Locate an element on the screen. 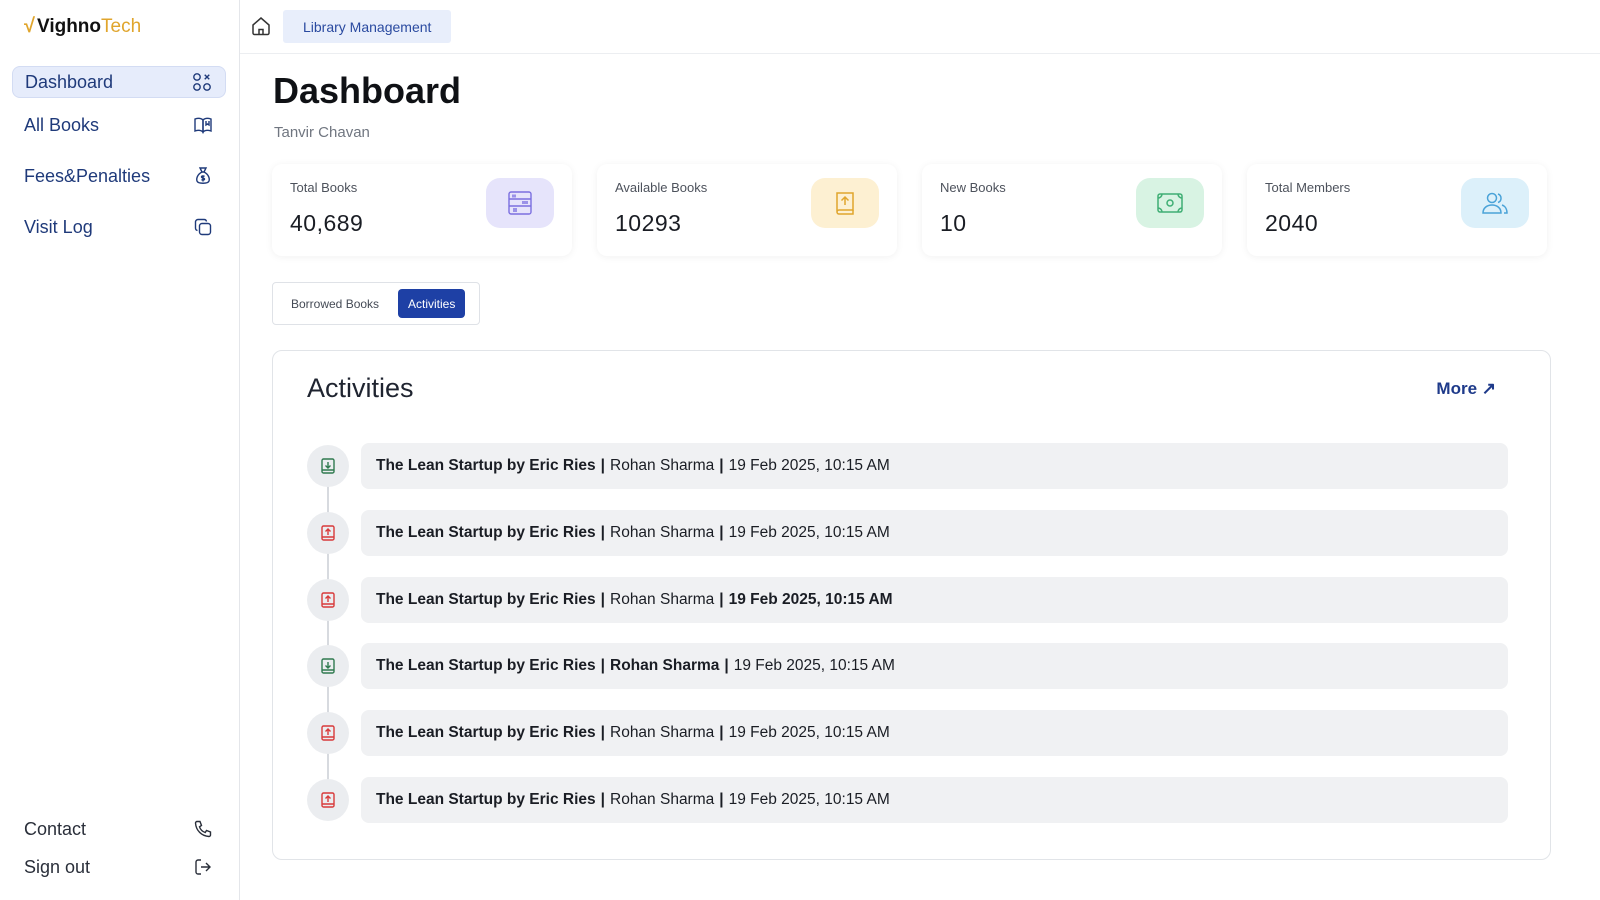  tab-borrowed-books: Borrowed Books is located at coordinates (335, 303).